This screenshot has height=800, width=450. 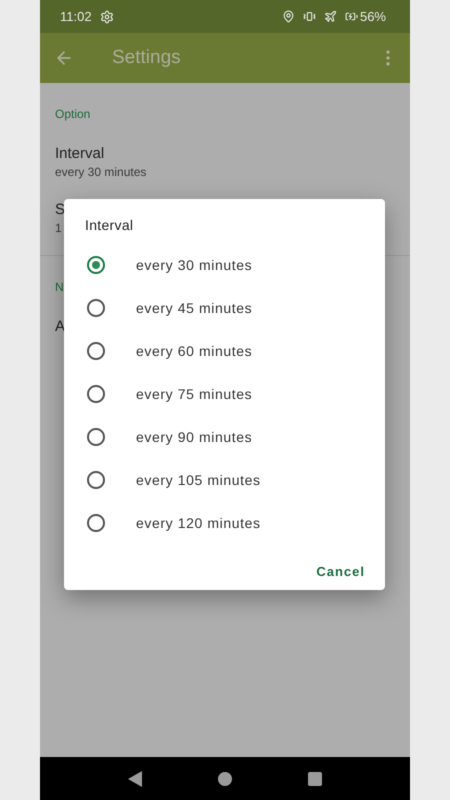 What do you see at coordinates (340, 571) in the screenshot?
I see `cancel-button: Cancel` at bounding box center [340, 571].